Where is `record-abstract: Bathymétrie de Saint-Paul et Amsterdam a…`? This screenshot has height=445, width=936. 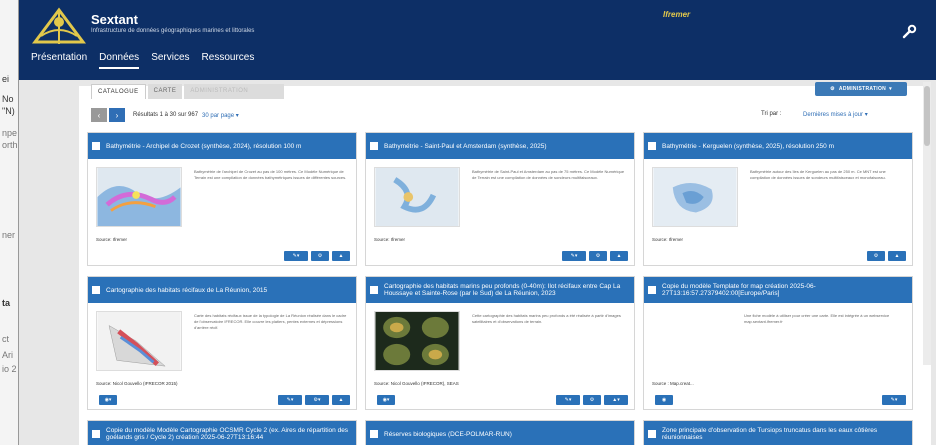 record-abstract: Bathymétrie de Saint-Paul et Amsterdam a… is located at coordinates (548, 174).